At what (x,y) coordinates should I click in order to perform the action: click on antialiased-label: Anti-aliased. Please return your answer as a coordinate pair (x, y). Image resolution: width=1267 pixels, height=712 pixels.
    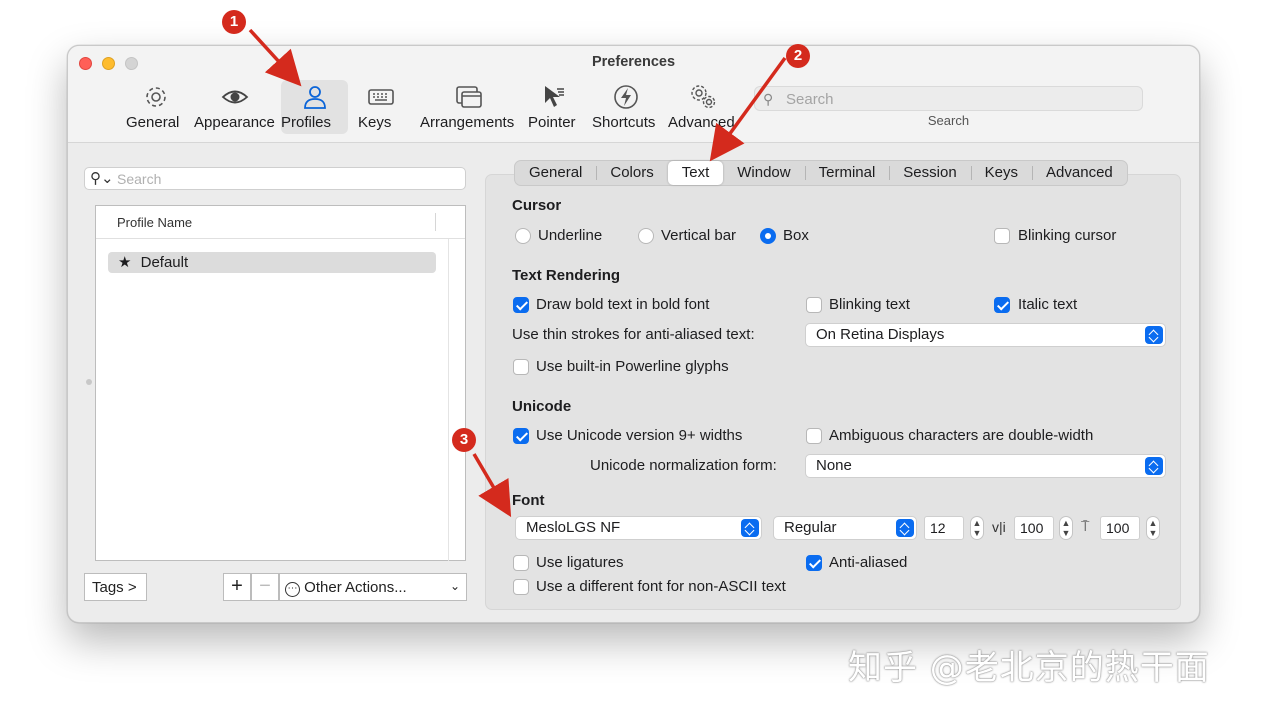
    Looking at the image, I should click on (868, 562).